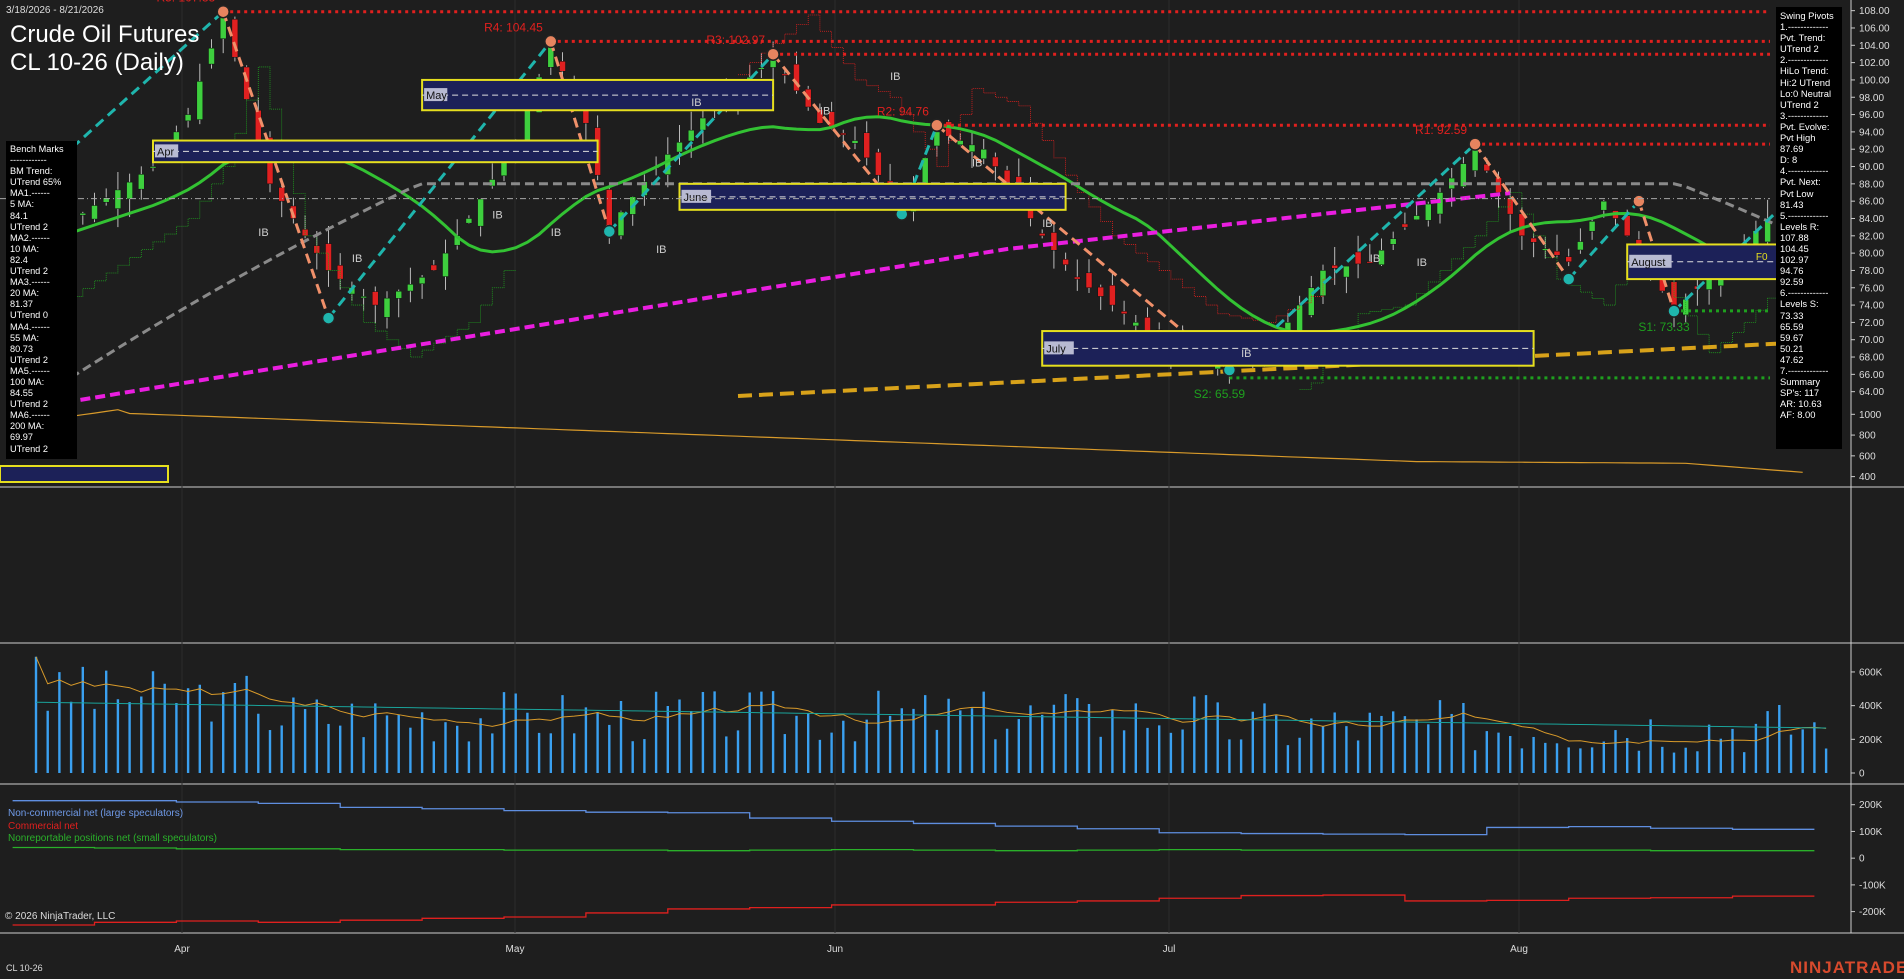 Image resolution: width=1904 pixels, height=979 pixels. Describe the element at coordinates (835, 949) in the screenshot. I see `x-tick-label: Jun` at that location.